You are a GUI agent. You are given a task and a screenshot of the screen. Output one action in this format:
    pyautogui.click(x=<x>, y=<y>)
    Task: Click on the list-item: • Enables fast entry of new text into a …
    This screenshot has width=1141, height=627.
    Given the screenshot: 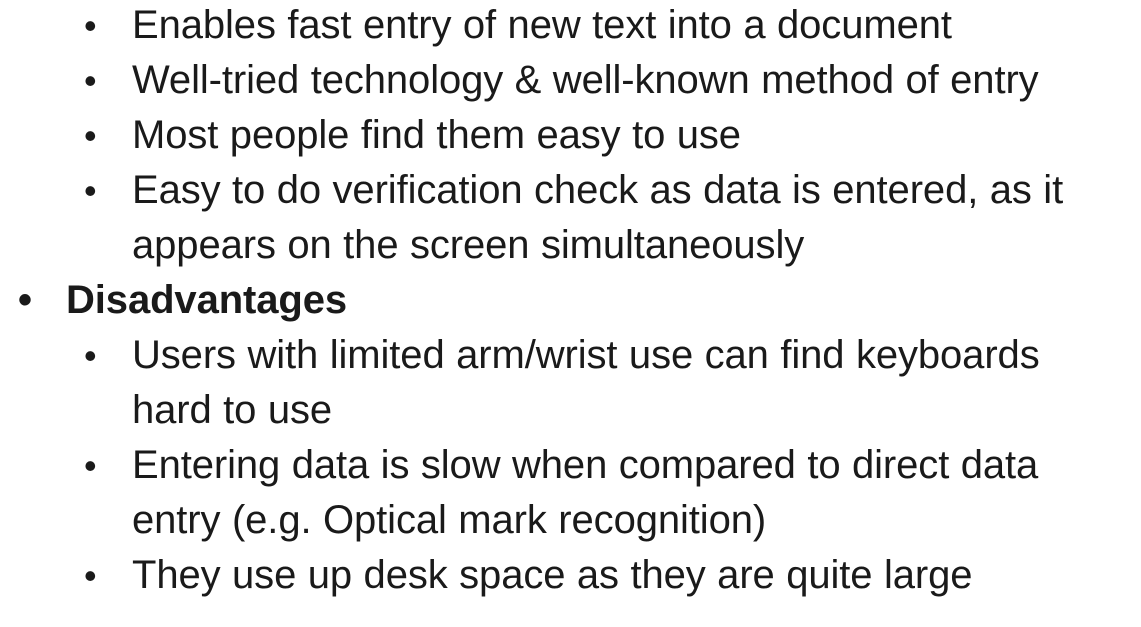 What is the action you would take?
    pyautogui.click(x=570, y=26)
    